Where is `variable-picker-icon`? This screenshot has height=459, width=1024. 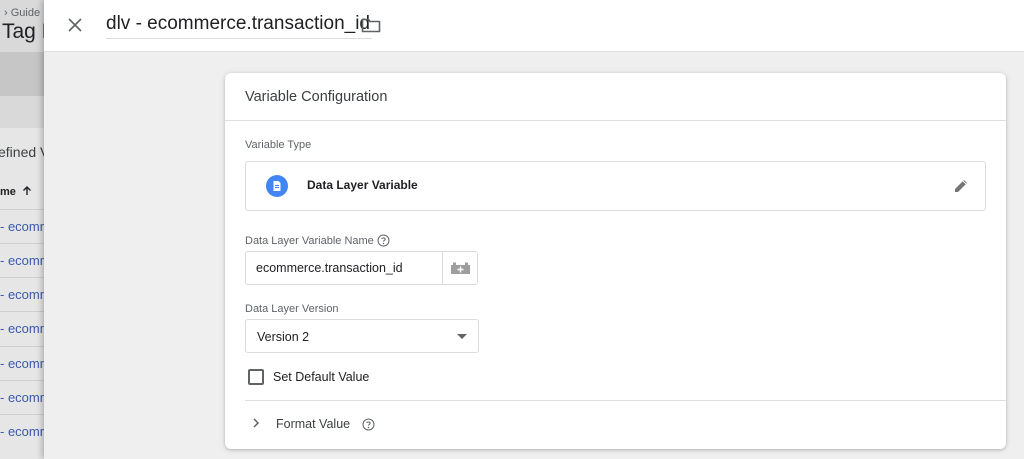
variable-picker-icon is located at coordinates (460, 268).